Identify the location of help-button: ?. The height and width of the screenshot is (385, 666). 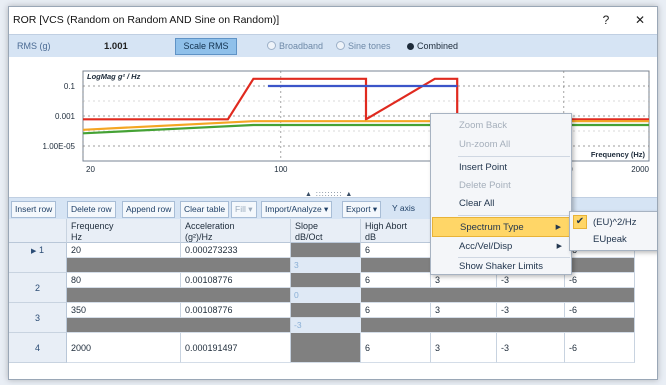
(606, 20).